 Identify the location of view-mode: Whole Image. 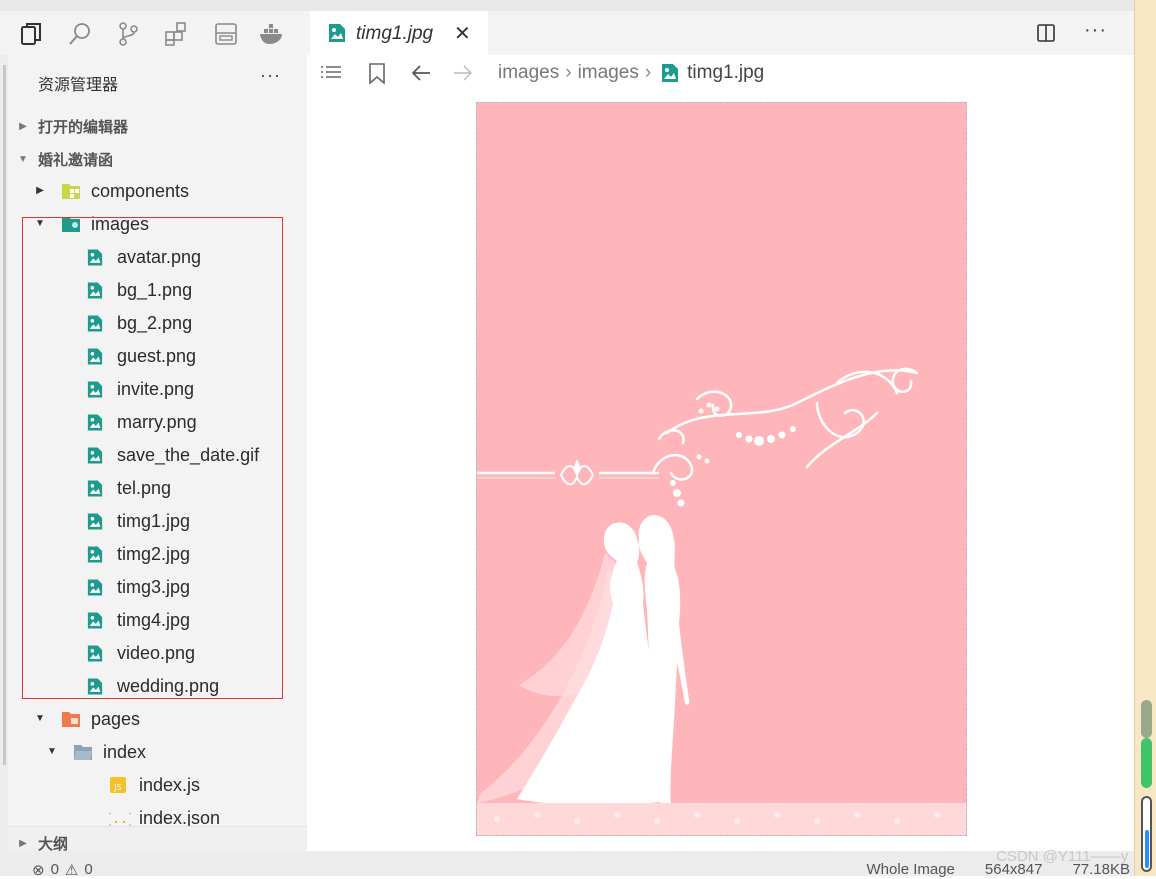
(911, 869).